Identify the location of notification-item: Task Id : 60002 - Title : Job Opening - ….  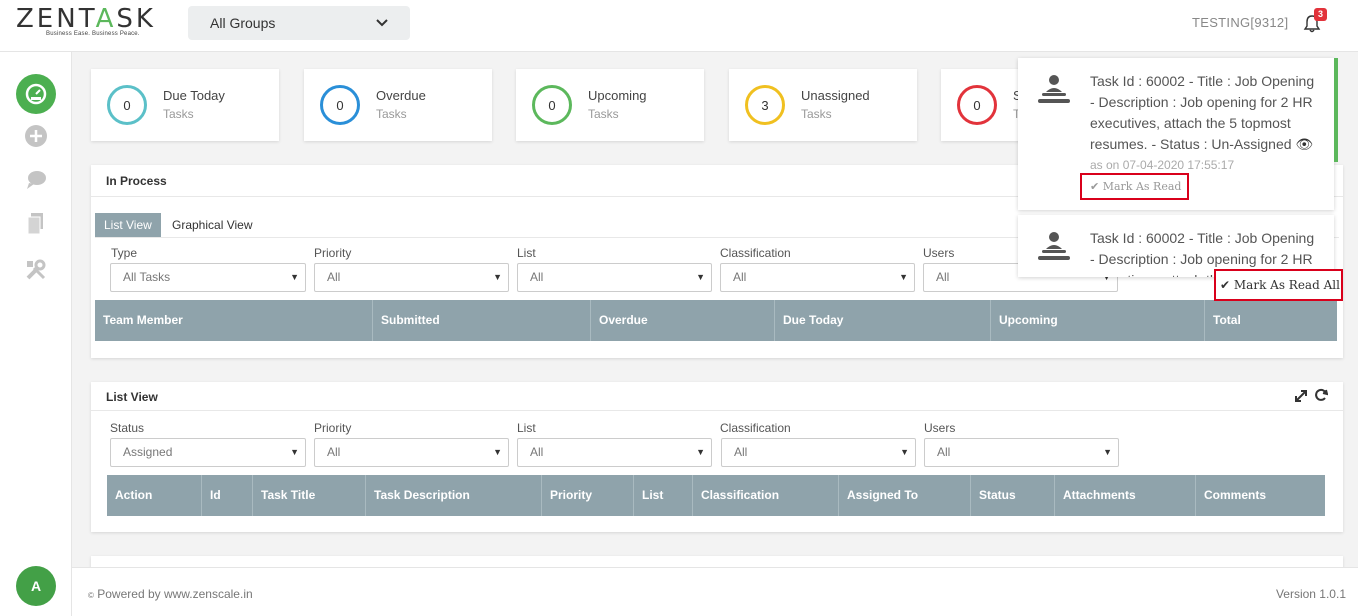
(1176, 246).